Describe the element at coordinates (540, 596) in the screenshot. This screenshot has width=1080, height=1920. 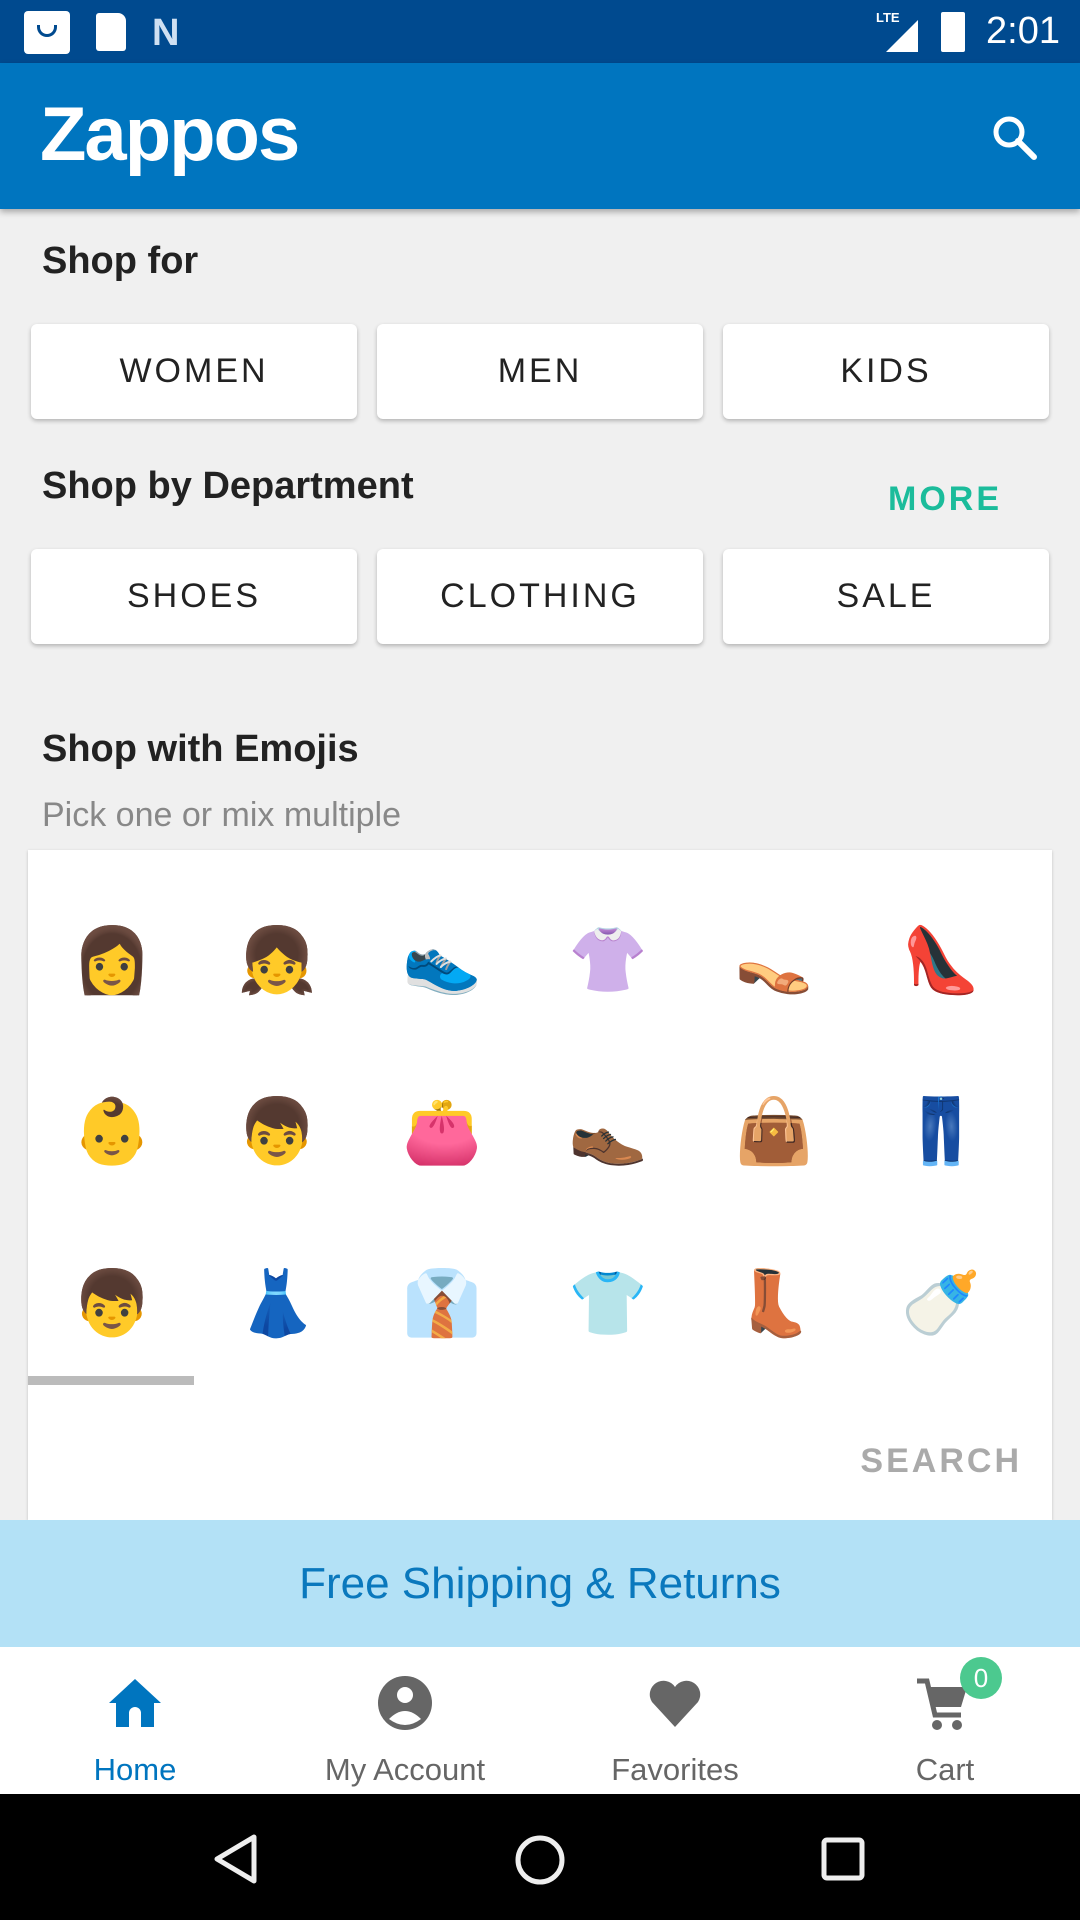
I see `clothing-button: CLOTHING` at that location.